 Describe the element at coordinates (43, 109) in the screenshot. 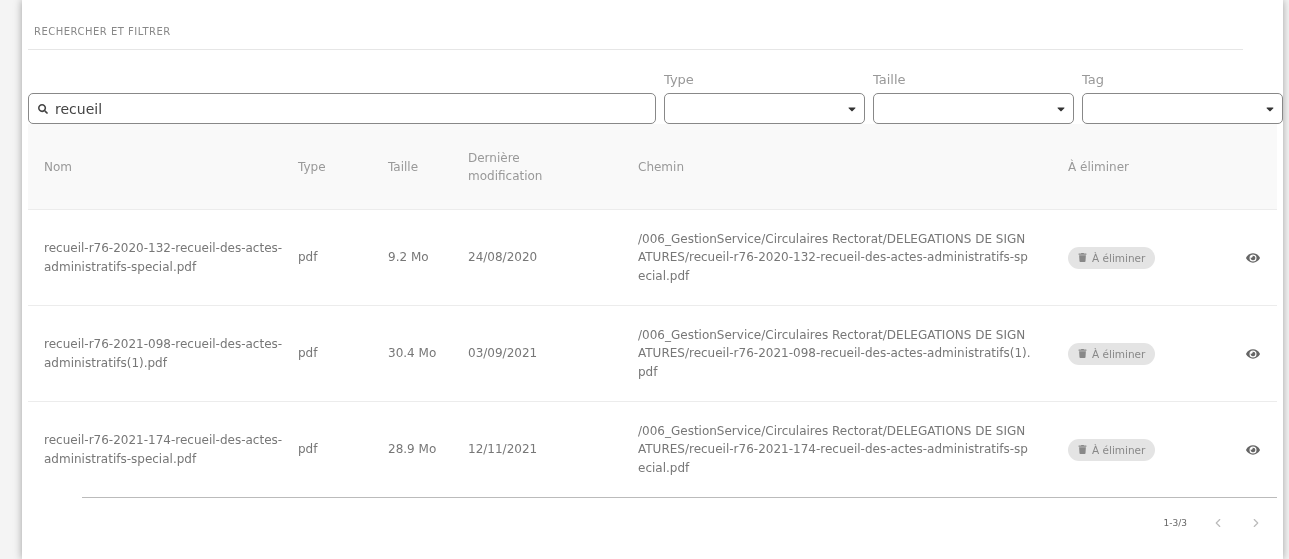

I see `search-icon` at that location.